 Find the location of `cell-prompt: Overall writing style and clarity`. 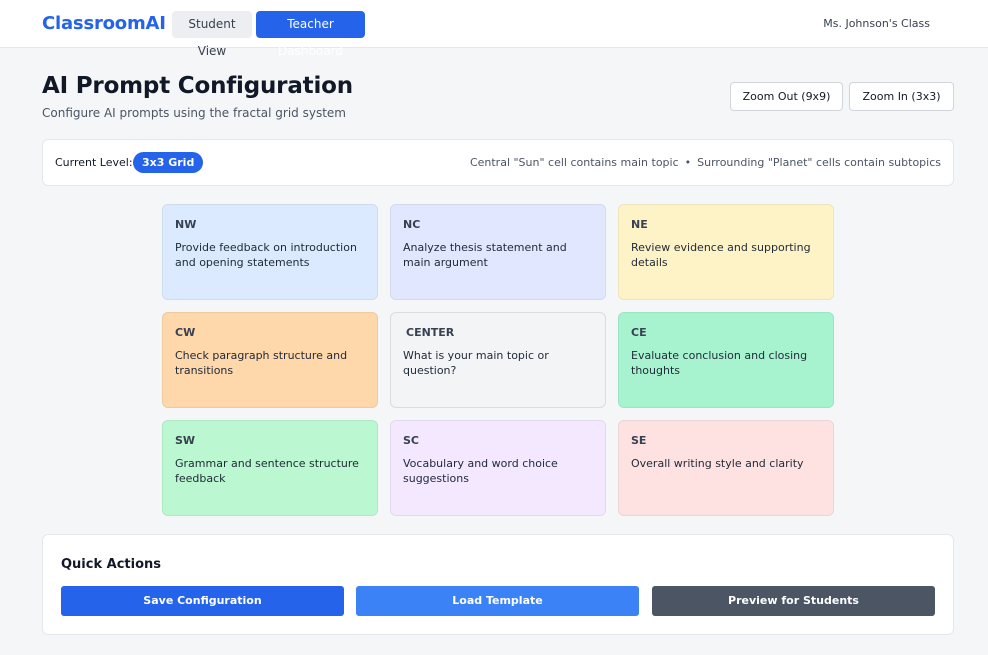

cell-prompt: Overall writing style and clarity is located at coordinates (717, 463).